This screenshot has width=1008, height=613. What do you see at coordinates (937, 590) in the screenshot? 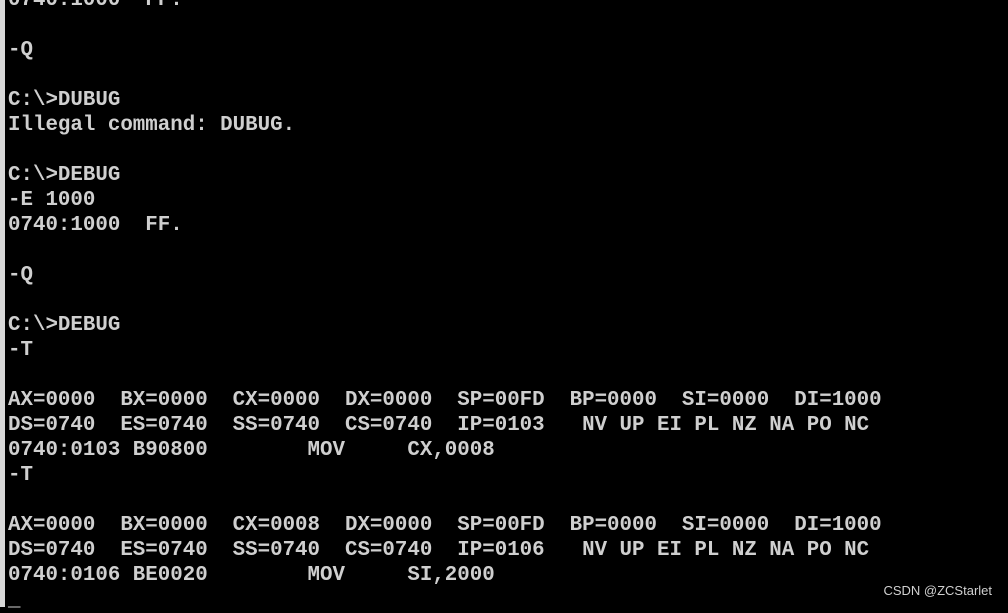
I see `watermark: CSDN @ZCStarlet` at bounding box center [937, 590].